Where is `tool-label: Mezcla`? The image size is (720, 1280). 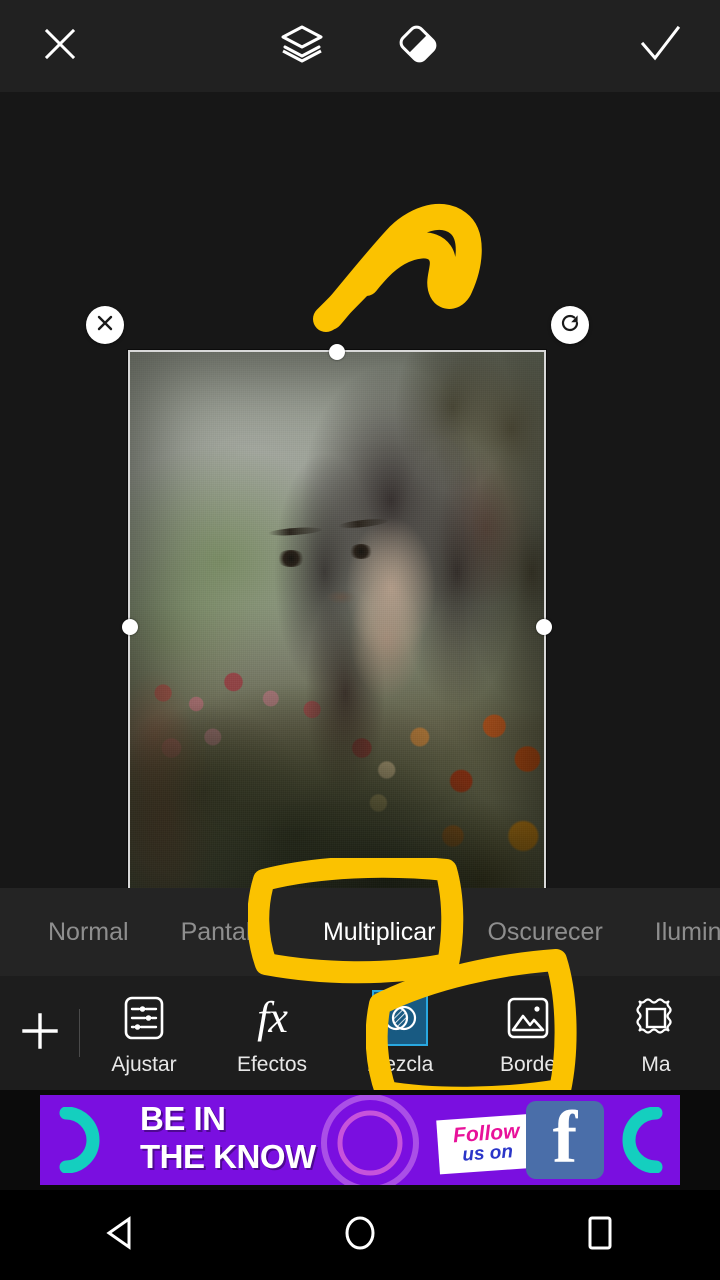 tool-label: Mezcla is located at coordinates (400, 1064).